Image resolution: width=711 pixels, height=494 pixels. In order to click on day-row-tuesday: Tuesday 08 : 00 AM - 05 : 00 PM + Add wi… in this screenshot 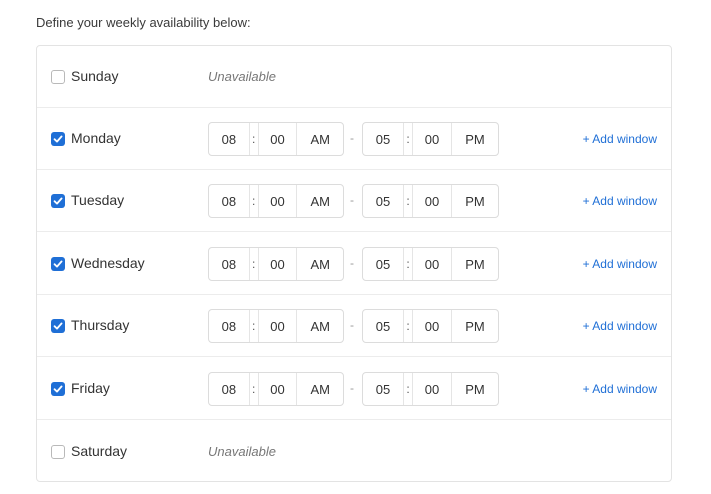, I will do `click(354, 201)`.